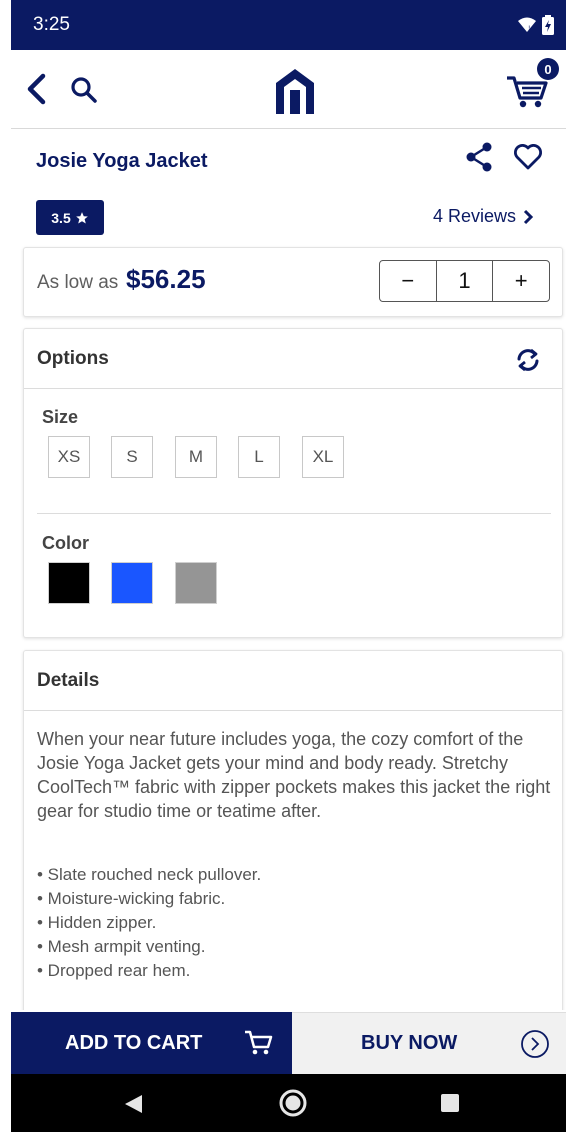 This screenshot has height=1132, width=569. What do you see at coordinates (166, 279) in the screenshot?
I see `price-value: $56.25` at bounding box center [166, 279].